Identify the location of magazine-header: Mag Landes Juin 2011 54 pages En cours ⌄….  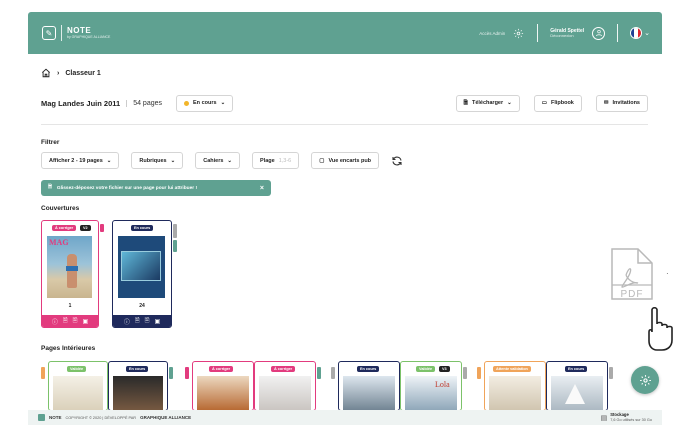
(344, 103).